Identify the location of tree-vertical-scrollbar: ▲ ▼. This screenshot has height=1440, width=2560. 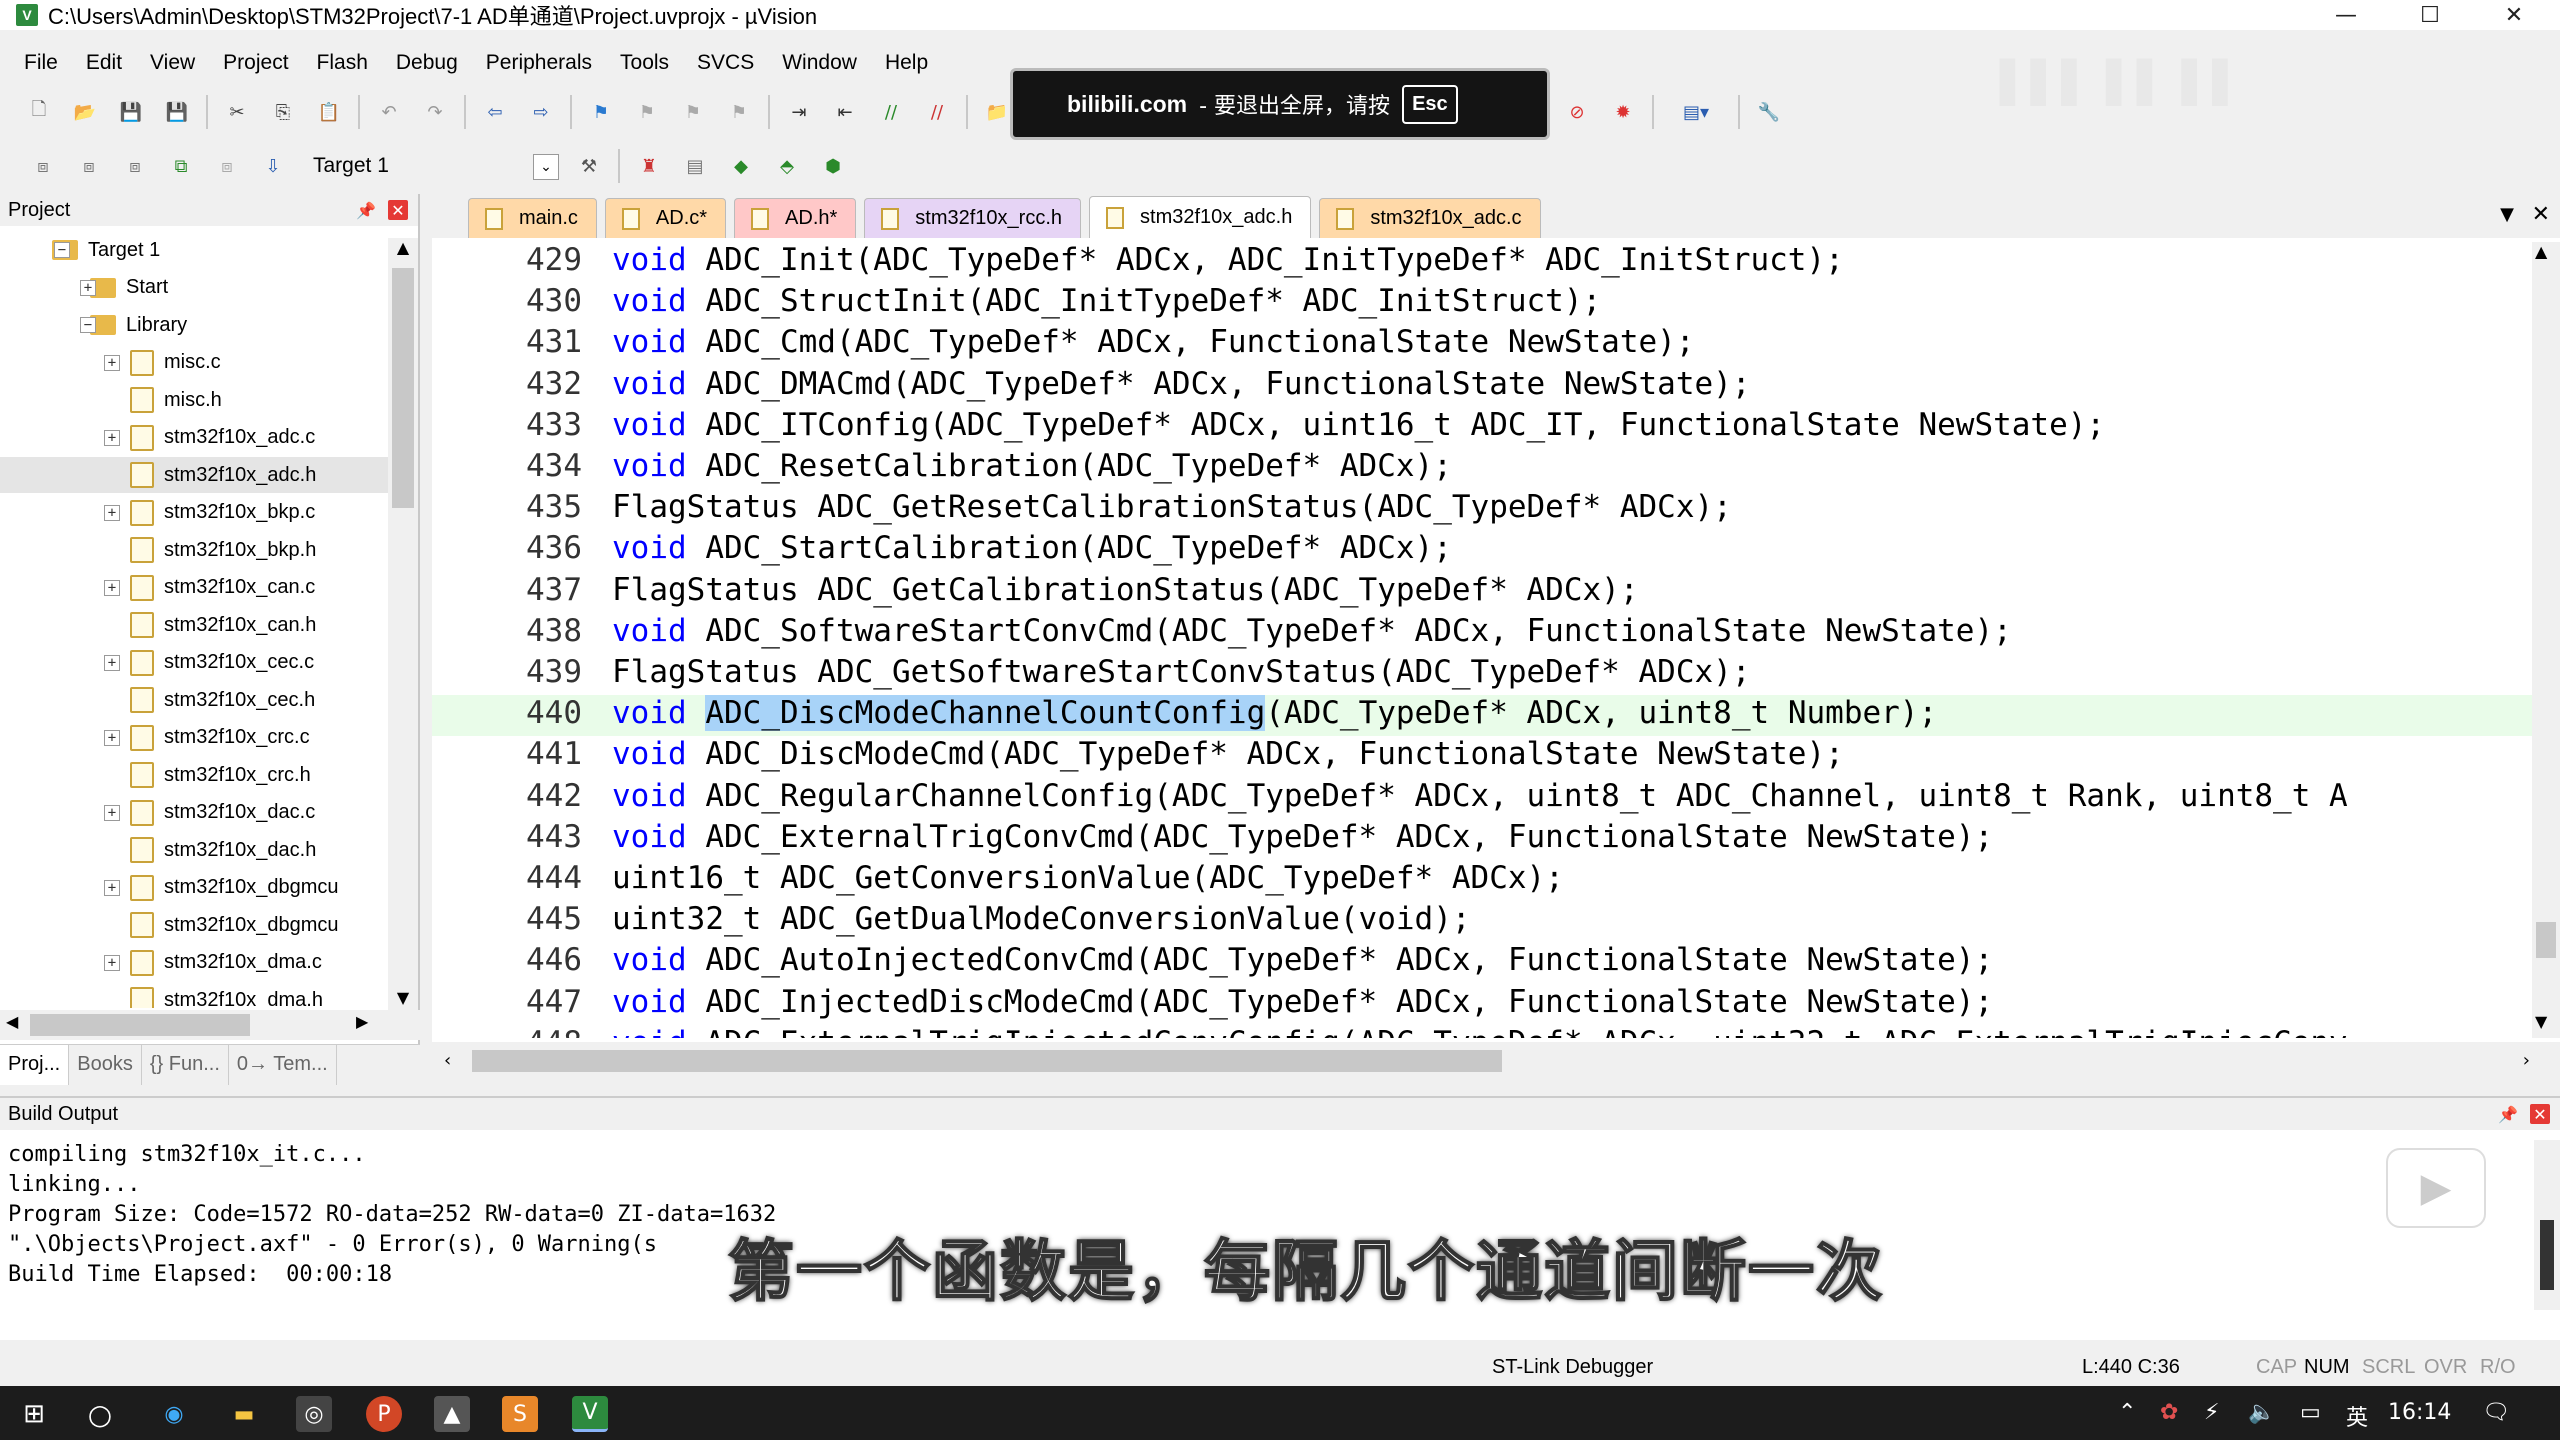
(403, 628).